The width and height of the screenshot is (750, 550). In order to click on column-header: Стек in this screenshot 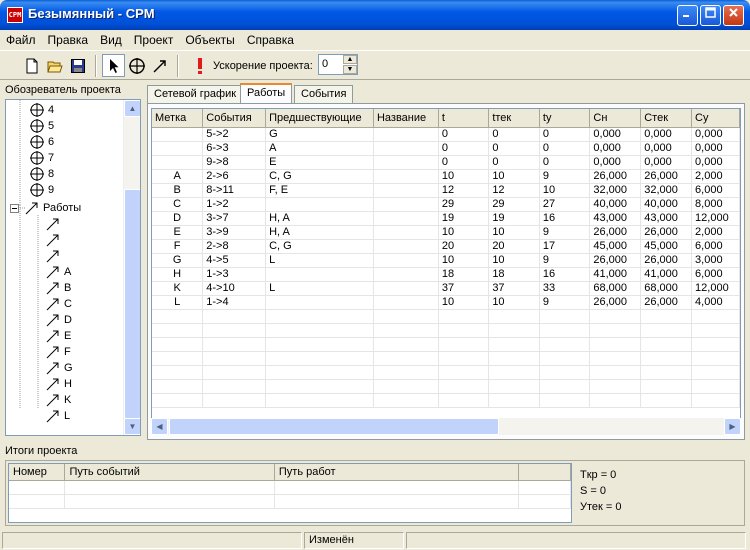, I will do `click(666, 118)`.